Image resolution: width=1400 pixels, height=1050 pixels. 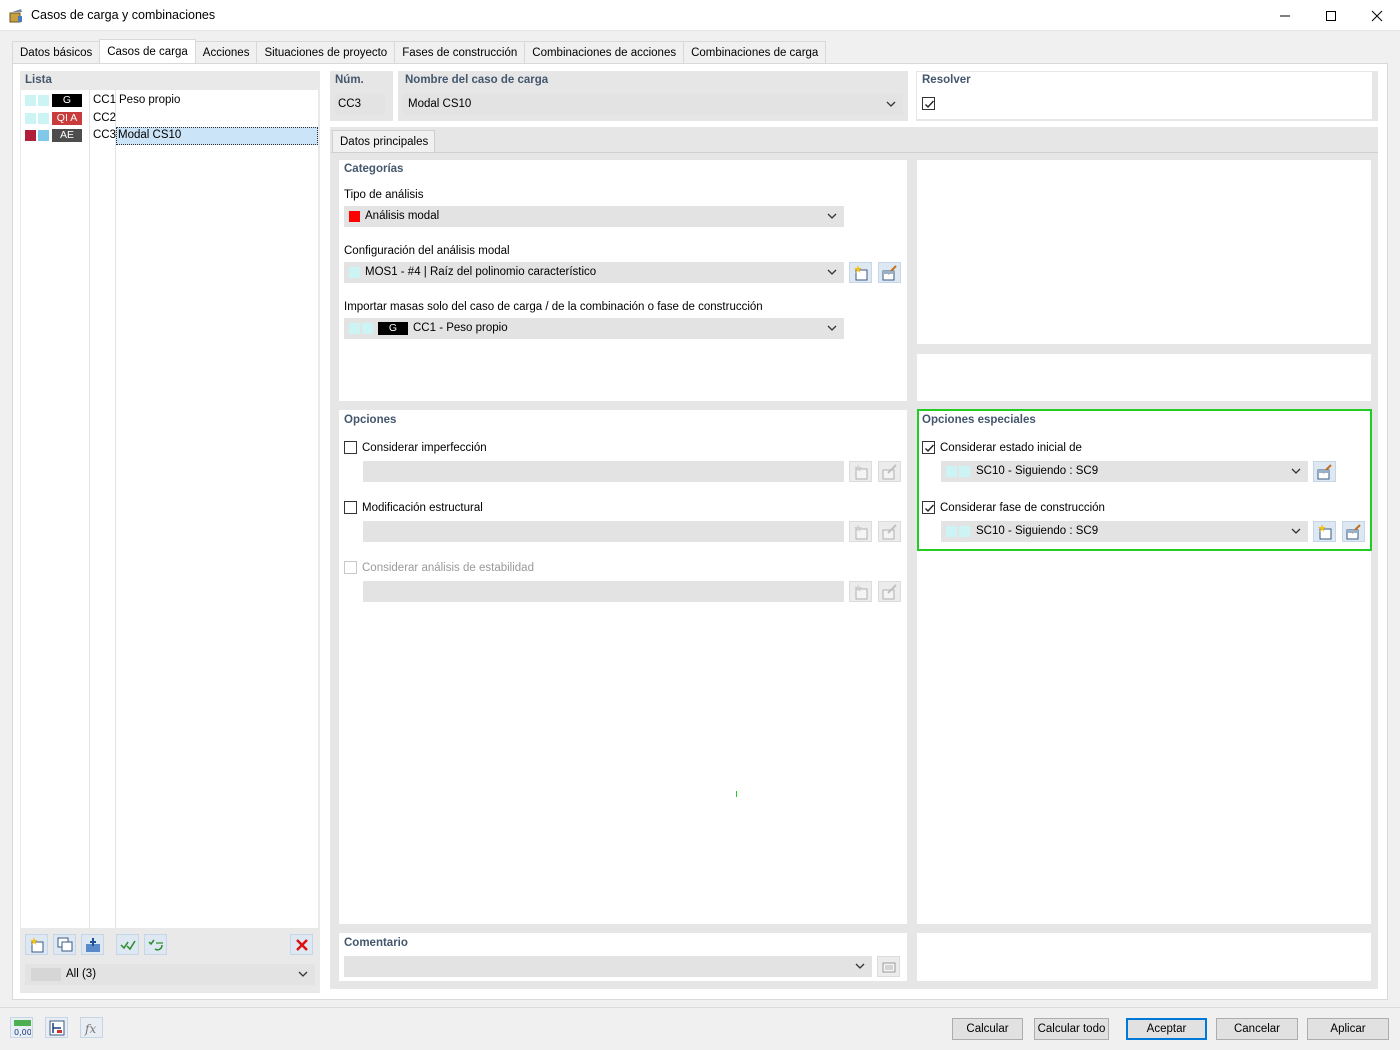 I want to click on svg-text: 0,00, so click(x=22, y=1032).